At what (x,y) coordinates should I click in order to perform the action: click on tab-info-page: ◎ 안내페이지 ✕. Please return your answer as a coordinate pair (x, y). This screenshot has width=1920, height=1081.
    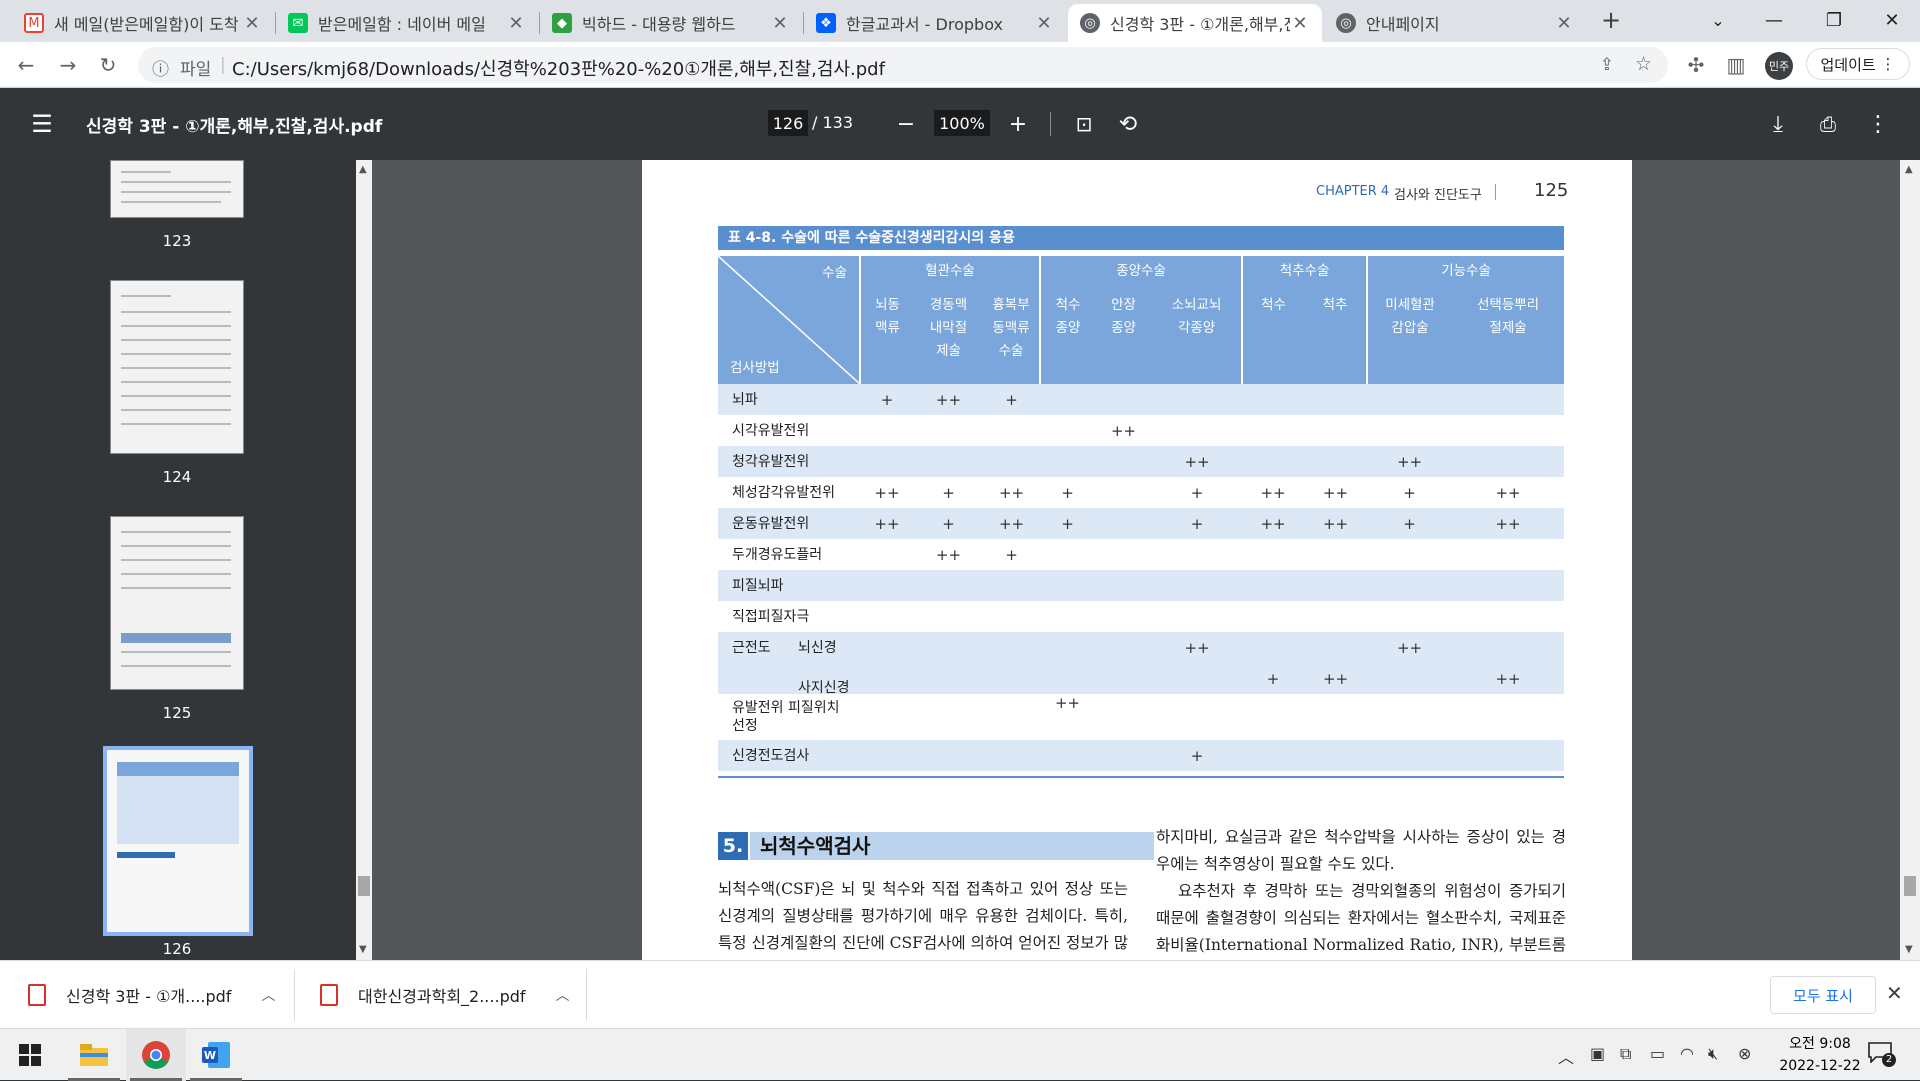
    Looking at the image, I should click on (1455, 23).